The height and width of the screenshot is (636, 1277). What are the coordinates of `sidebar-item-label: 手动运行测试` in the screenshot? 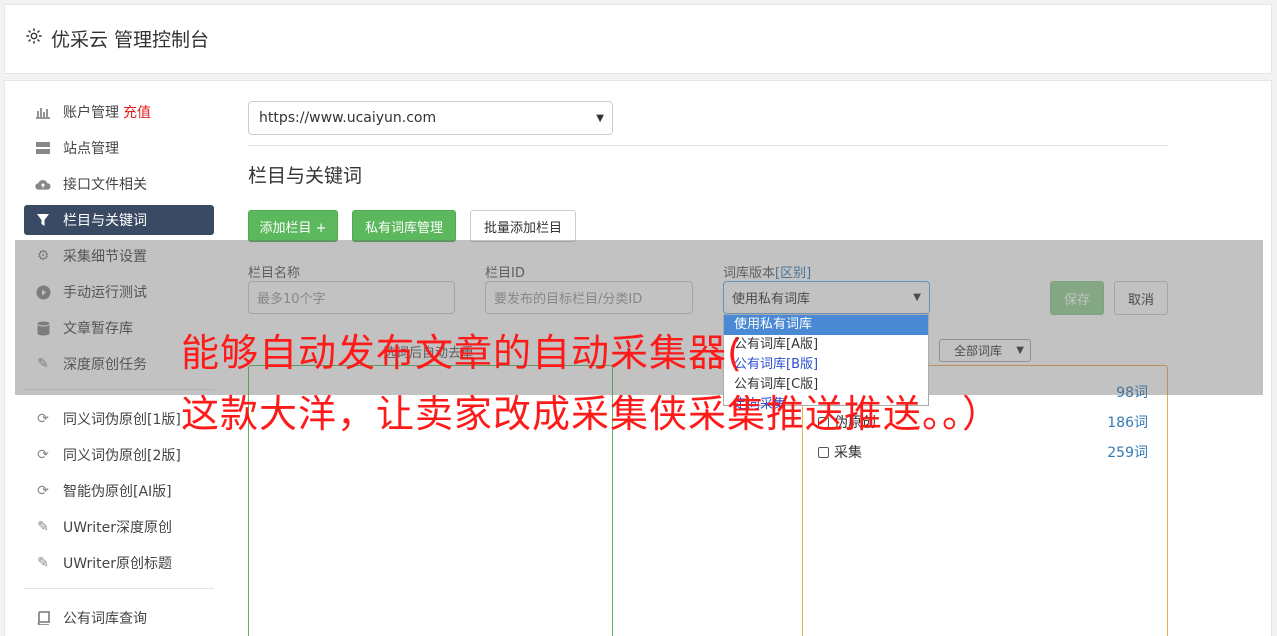 It's located at (105, 293).